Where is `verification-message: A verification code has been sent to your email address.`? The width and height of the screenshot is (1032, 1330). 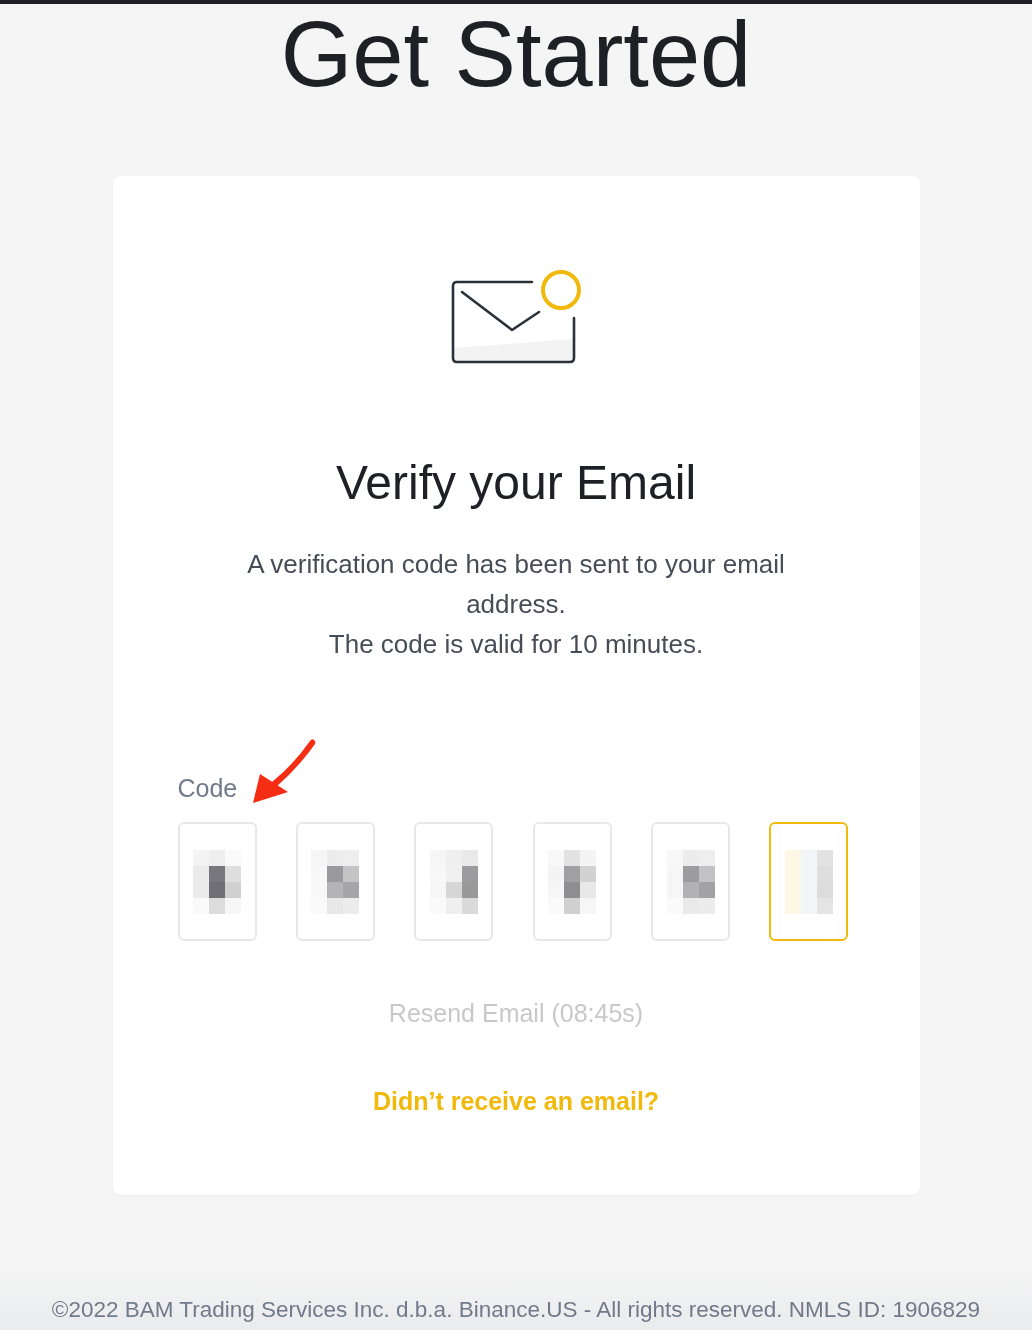 verification-message: A verification code has been sent to your email address. is located at coordinates (516, 584).